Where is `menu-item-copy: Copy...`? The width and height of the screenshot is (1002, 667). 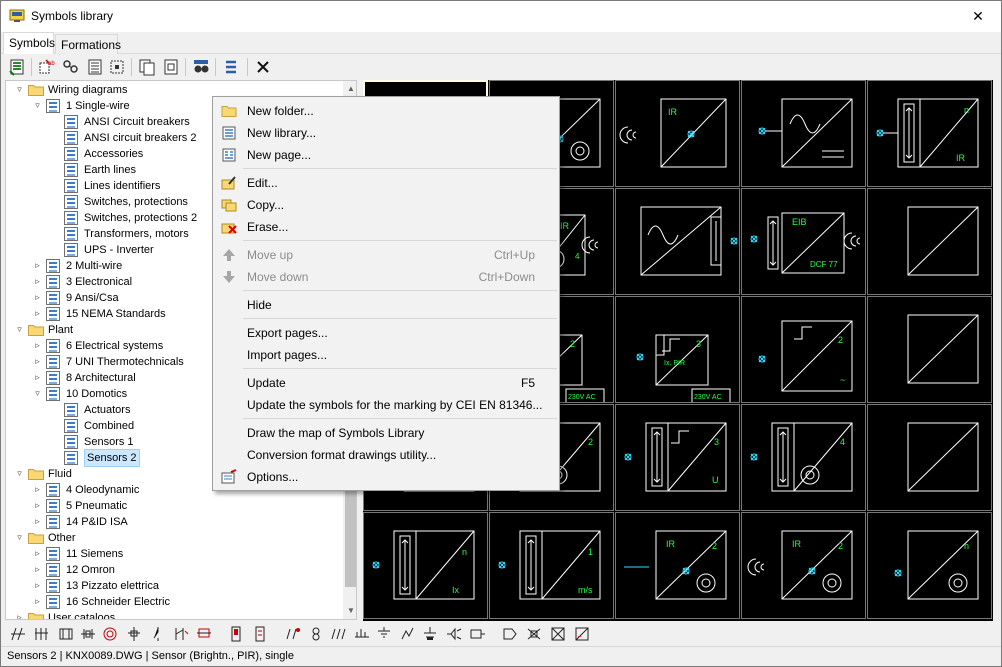
menu-item-copy: Copy... is located at coordinates (386, 205).